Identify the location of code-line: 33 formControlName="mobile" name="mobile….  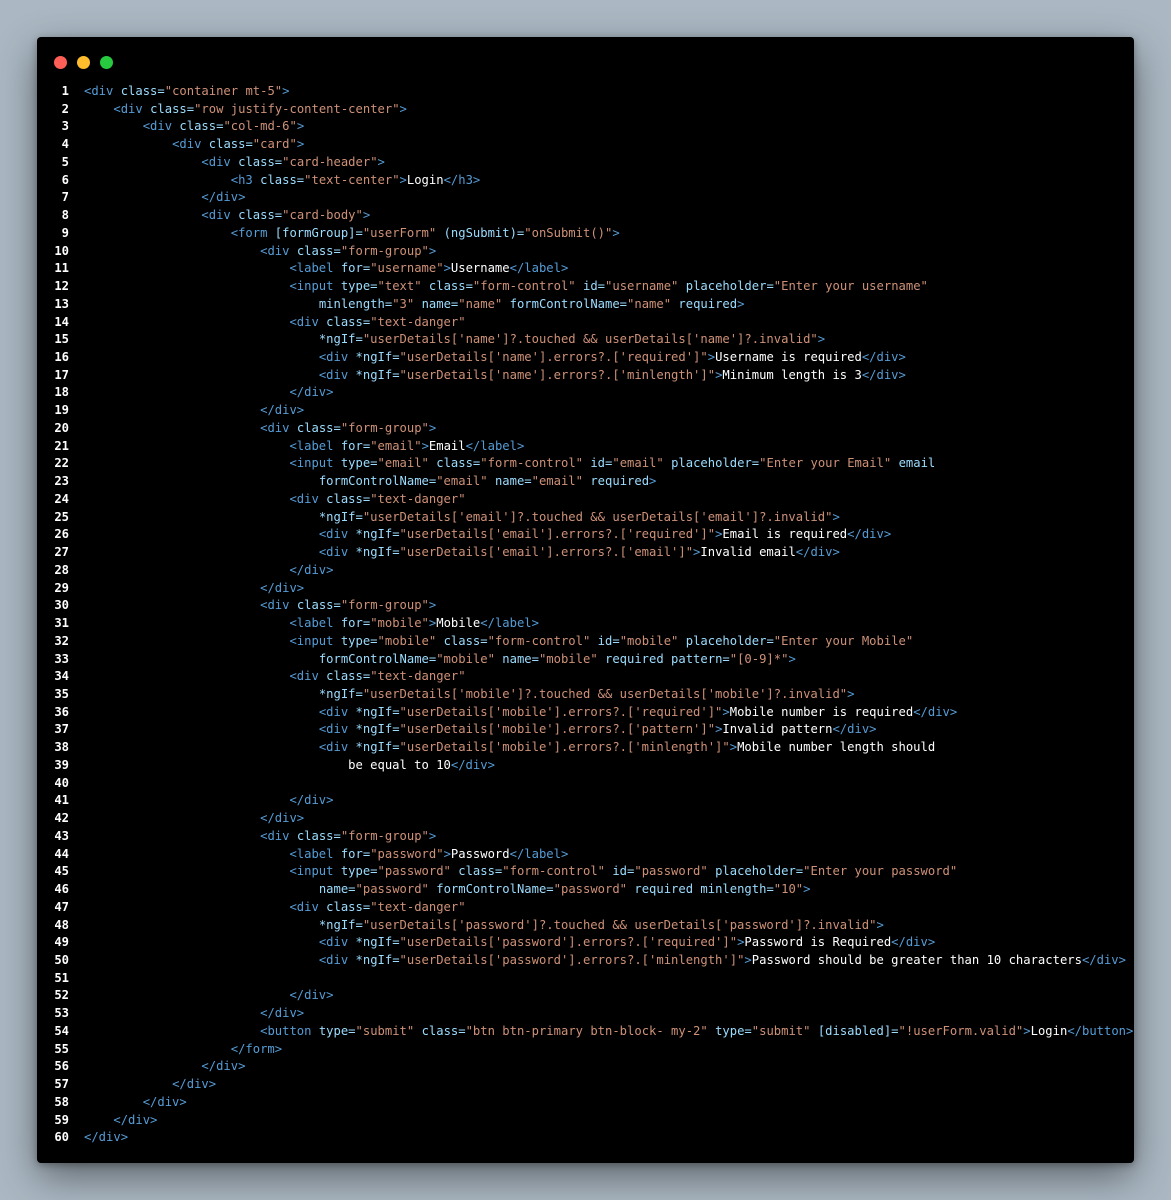
(585, 660).